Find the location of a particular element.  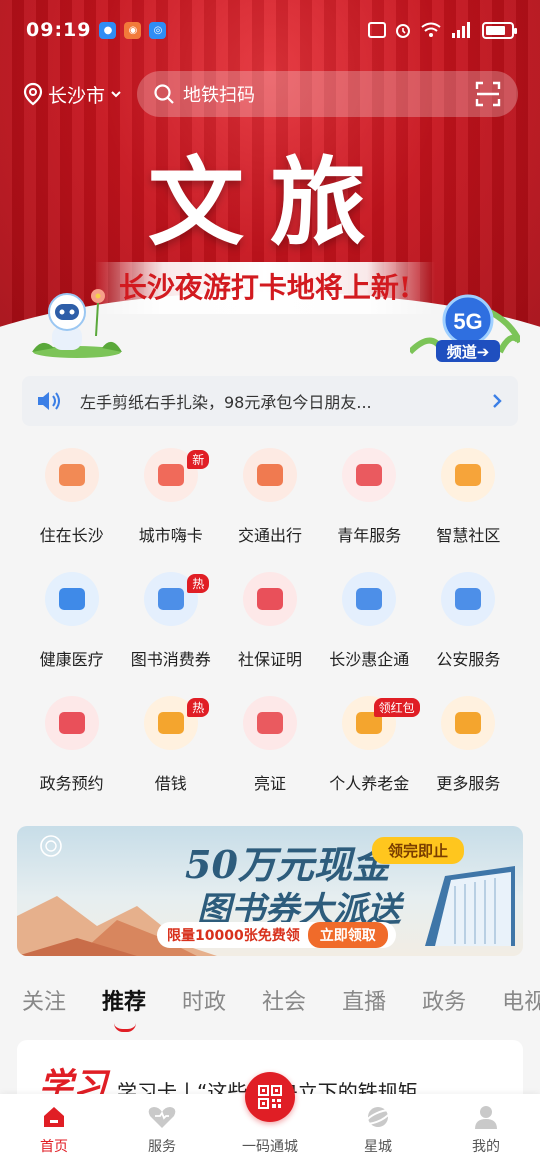

qr-code-icon is located at coordinates (270, 1097).